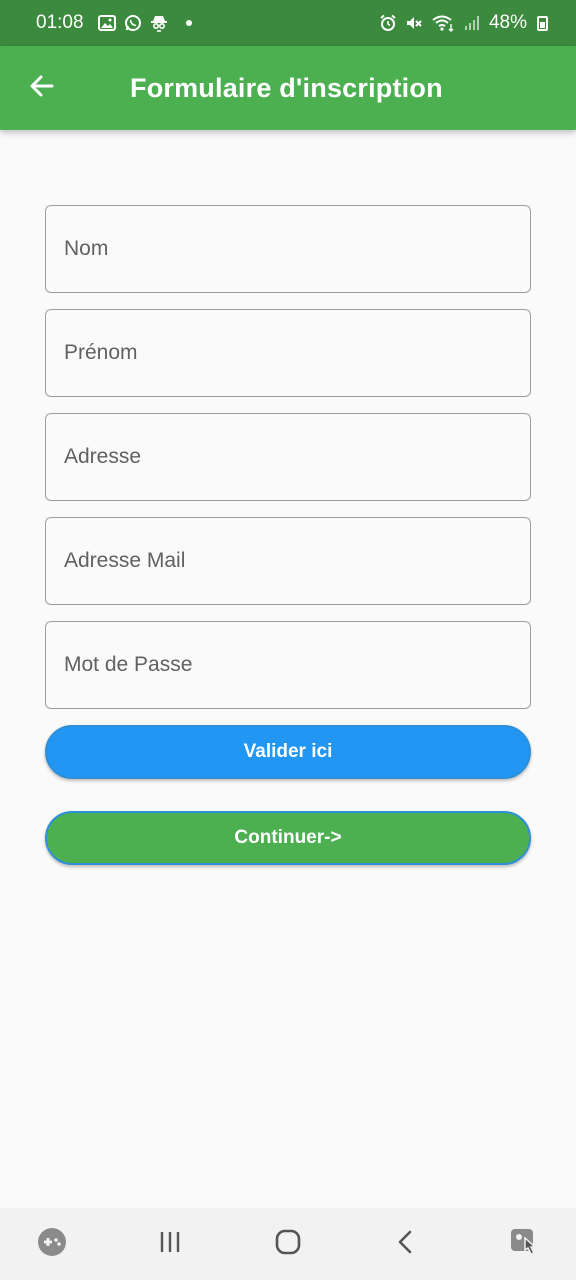 The width and height of the screenshot is (576, 1280). I want to click on nom-field, so click(288, 249).